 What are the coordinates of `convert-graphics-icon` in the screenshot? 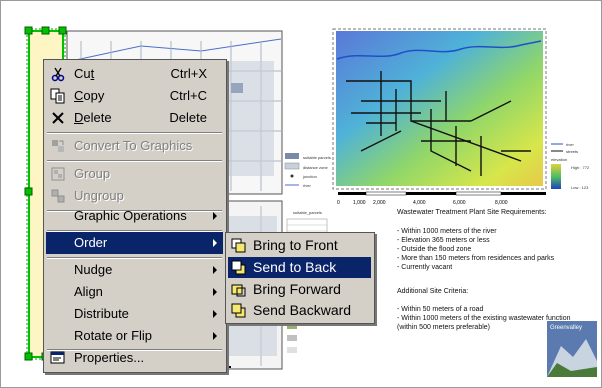 It's located at (58, 146).